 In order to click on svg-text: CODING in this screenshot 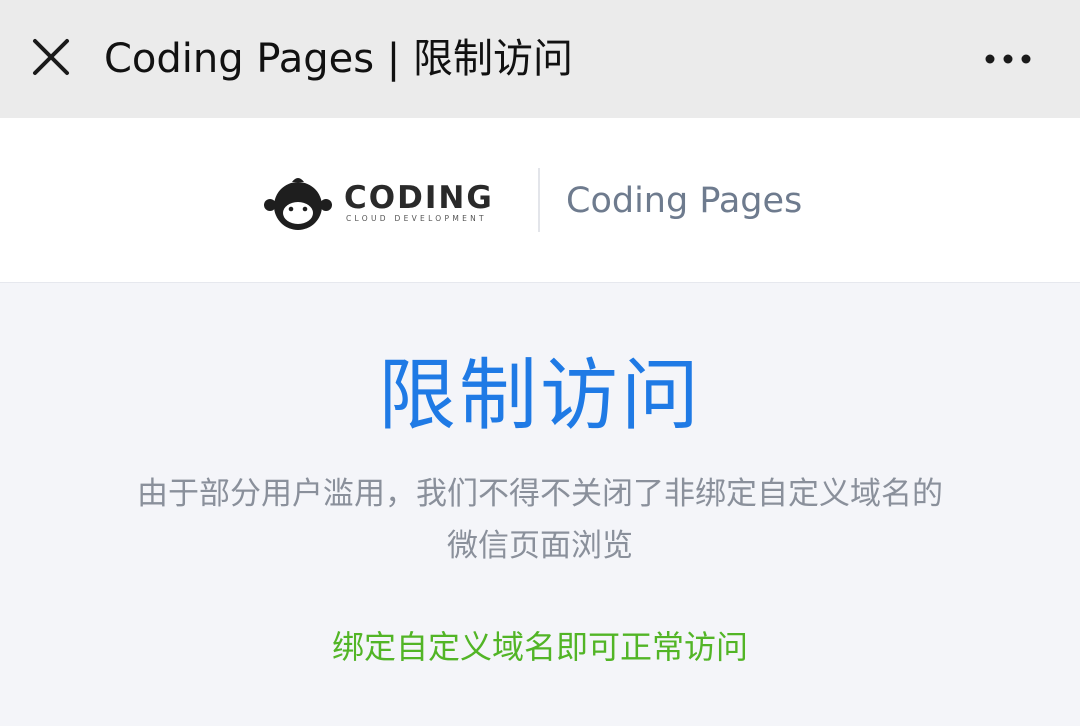, I will do `click(419, 198)`.